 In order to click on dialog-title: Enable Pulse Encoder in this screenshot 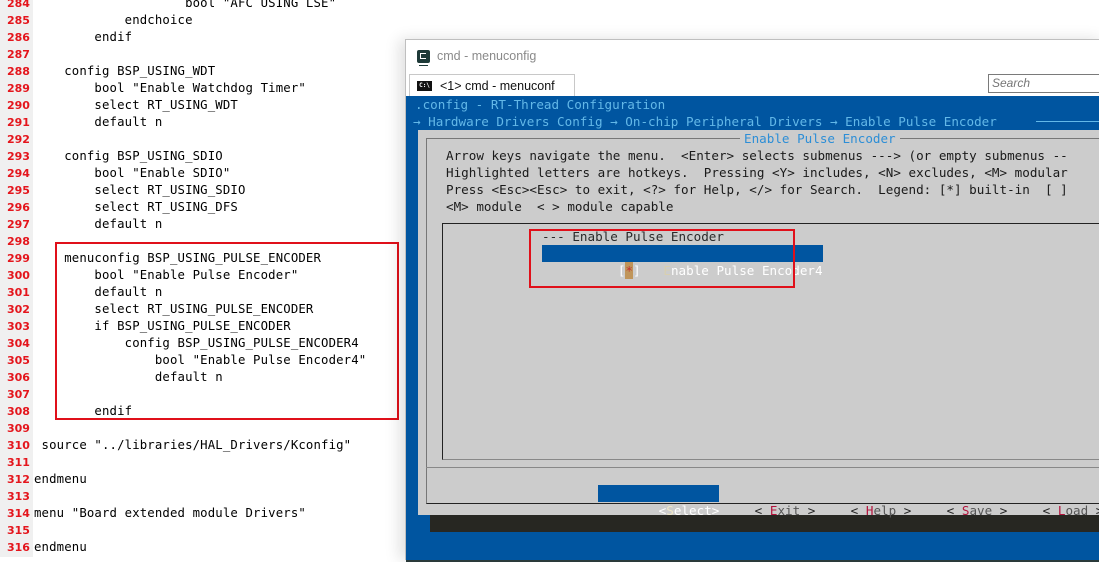, I will do `click(820, 138)`.